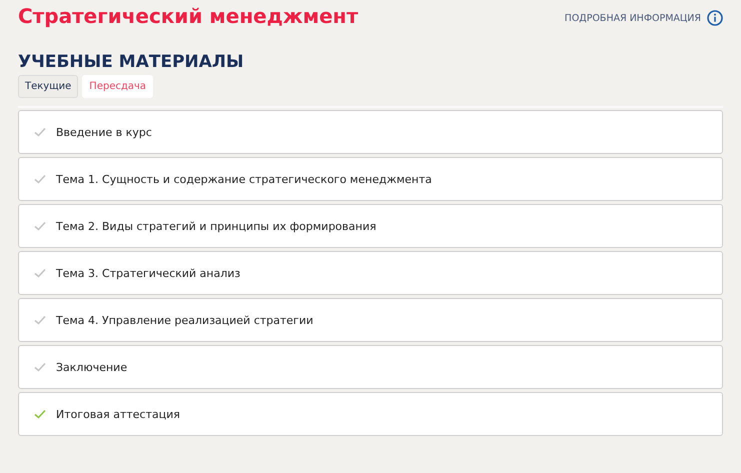 Image resolution: width=741 pixels, height=473 pixels. Describe the element at coordinates (370, 320) in the screenshot. I see `lesson-item: Тема 4. Управление реализацией стратегии` at that location.